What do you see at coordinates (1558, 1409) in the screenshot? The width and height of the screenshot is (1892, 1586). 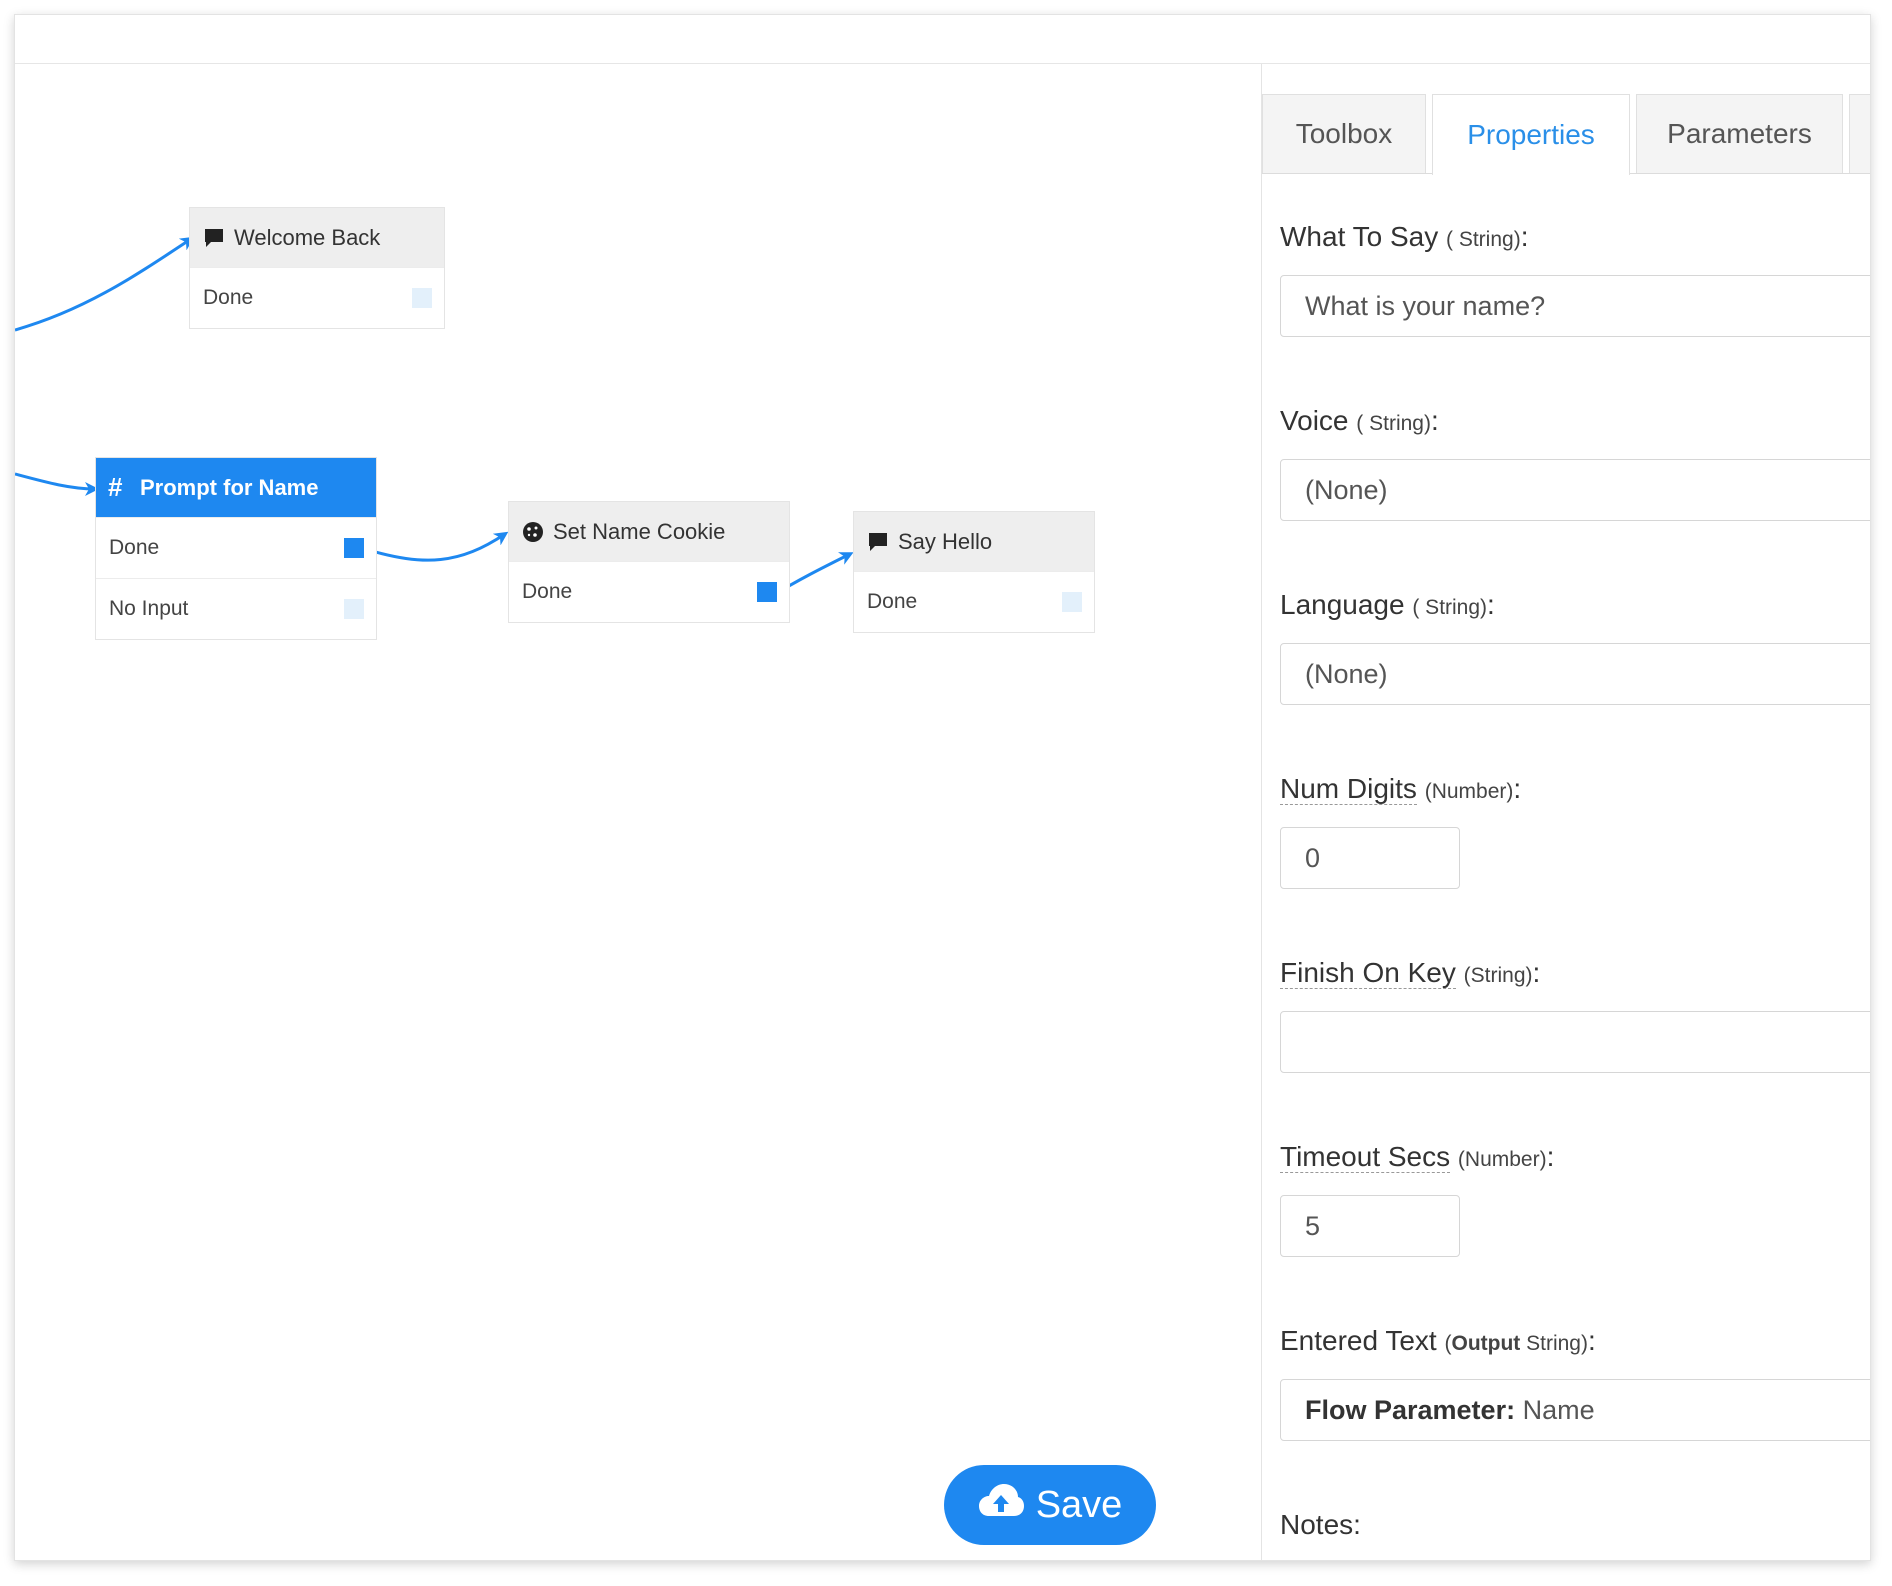 I see `flow-parameter-value: Name` at bounding box center [1558, 1409].